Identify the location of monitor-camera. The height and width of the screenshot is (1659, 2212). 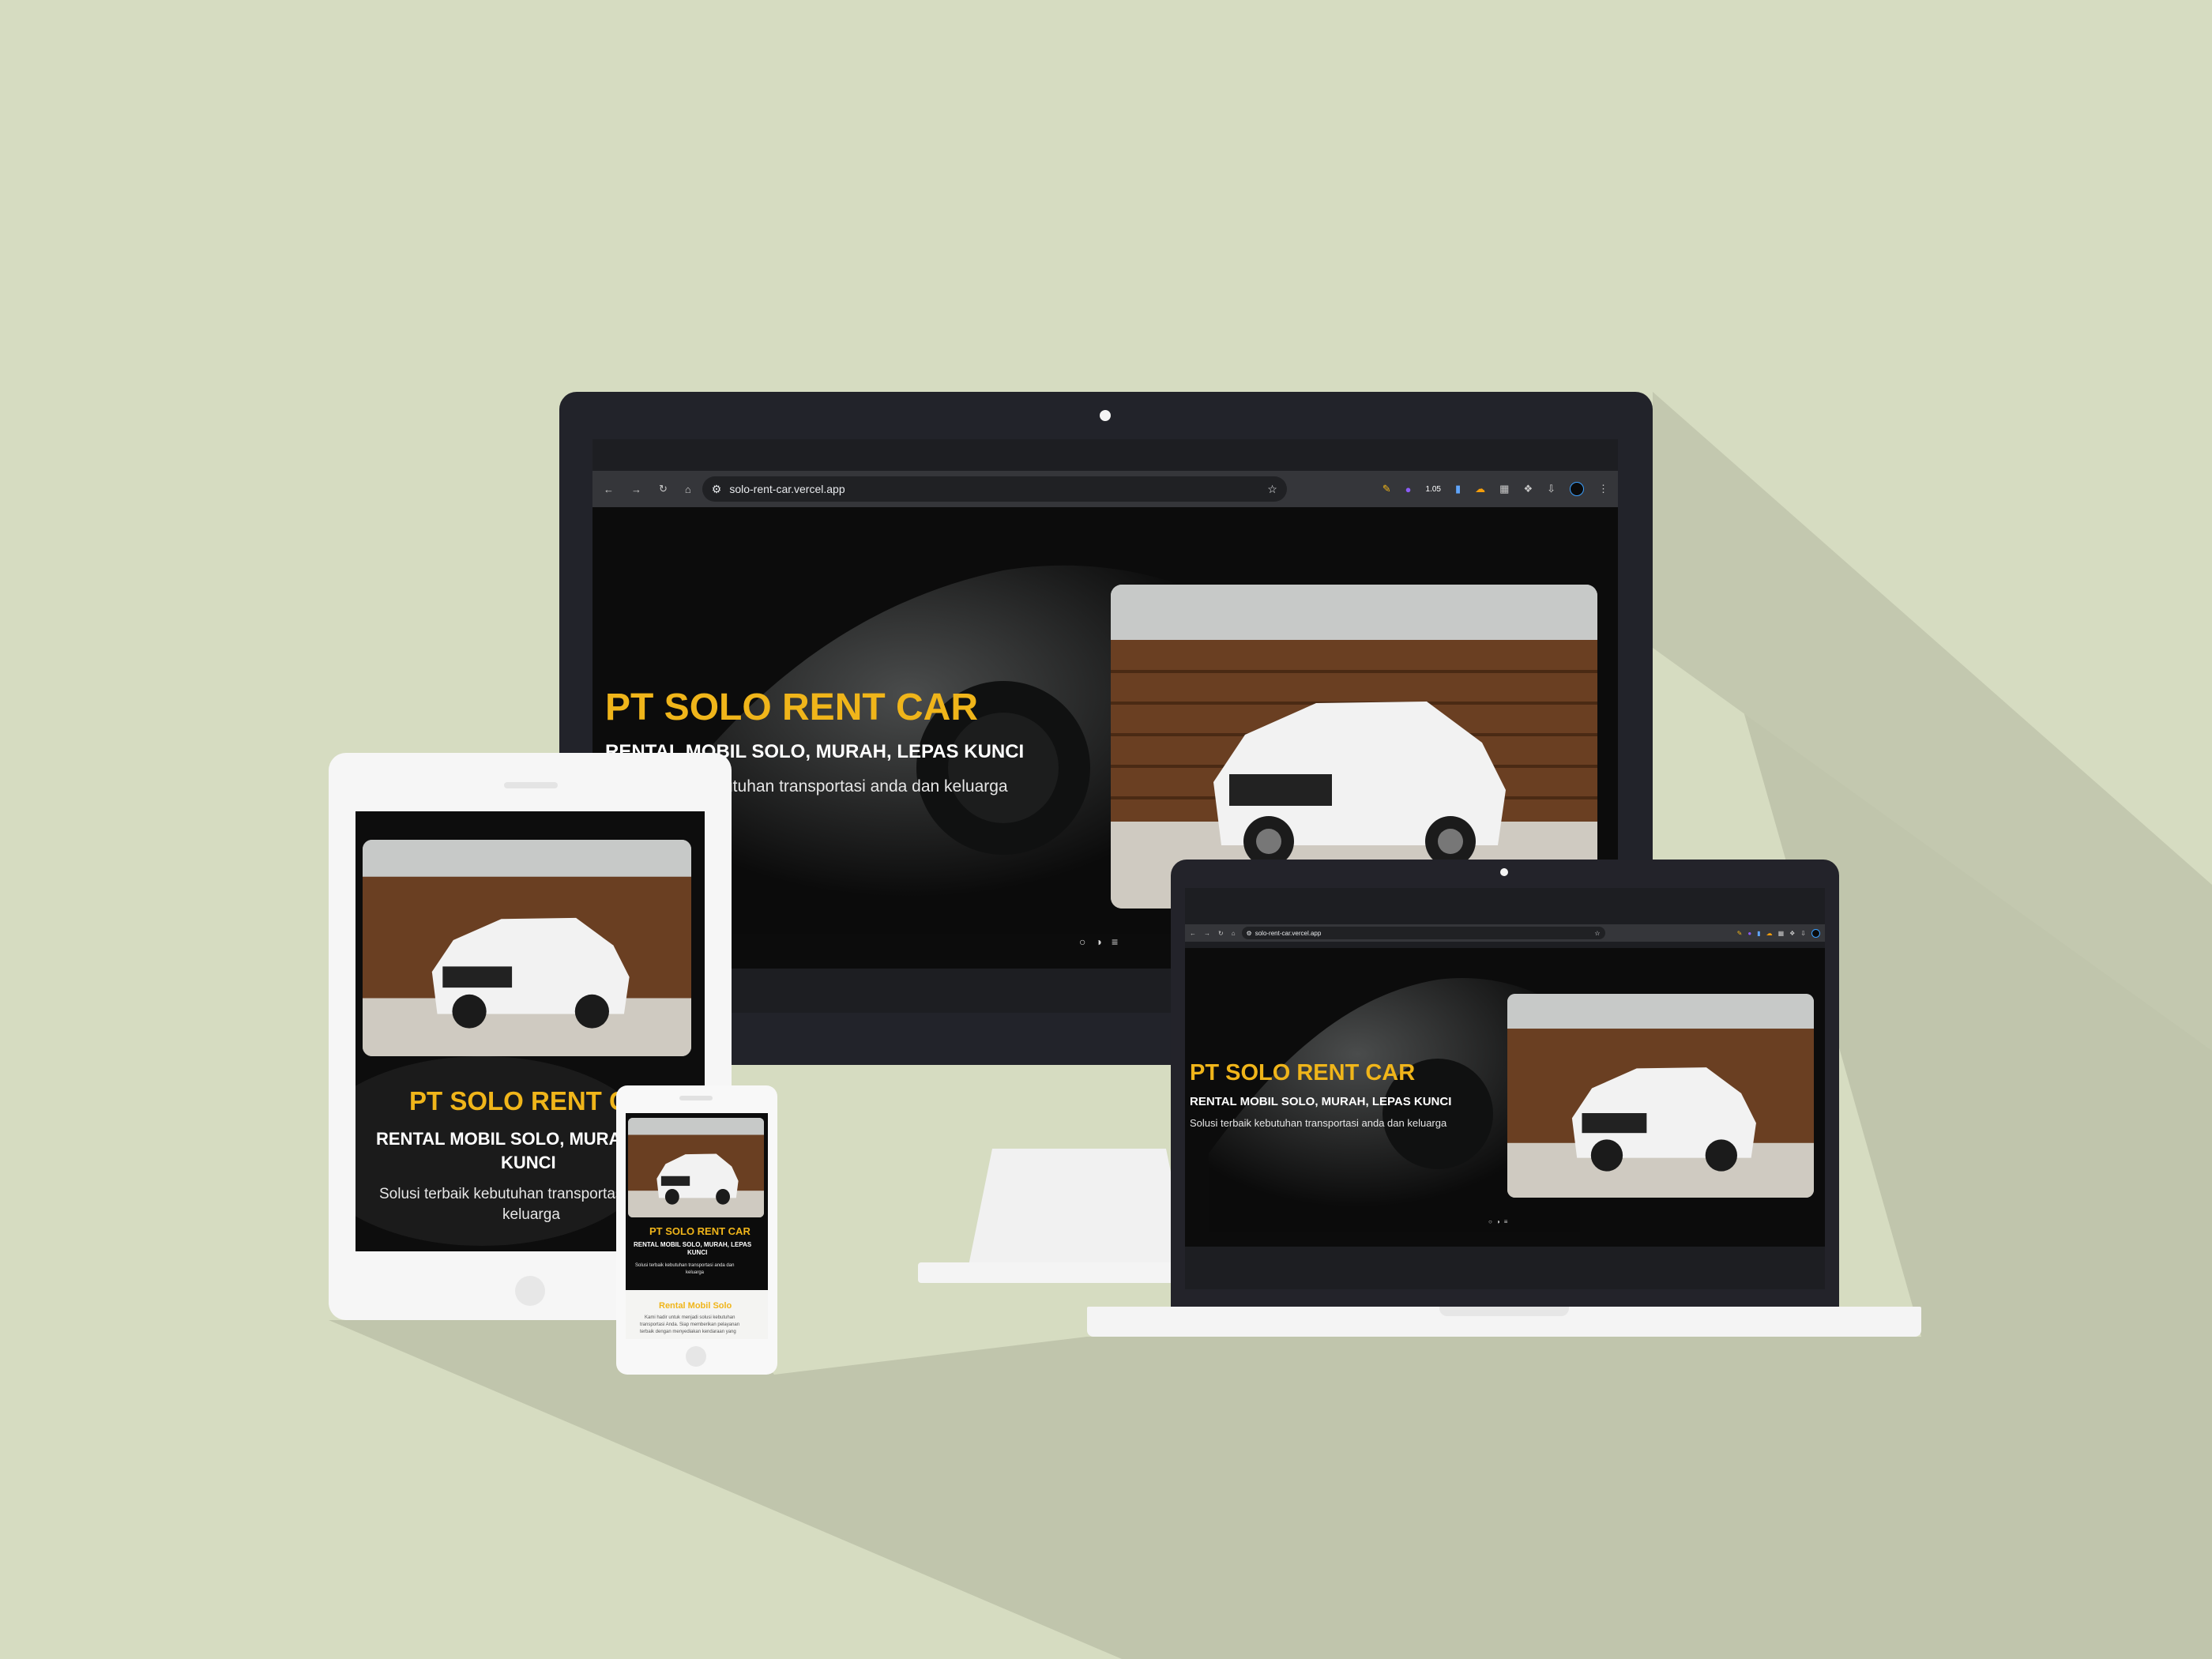
(1105, 415).